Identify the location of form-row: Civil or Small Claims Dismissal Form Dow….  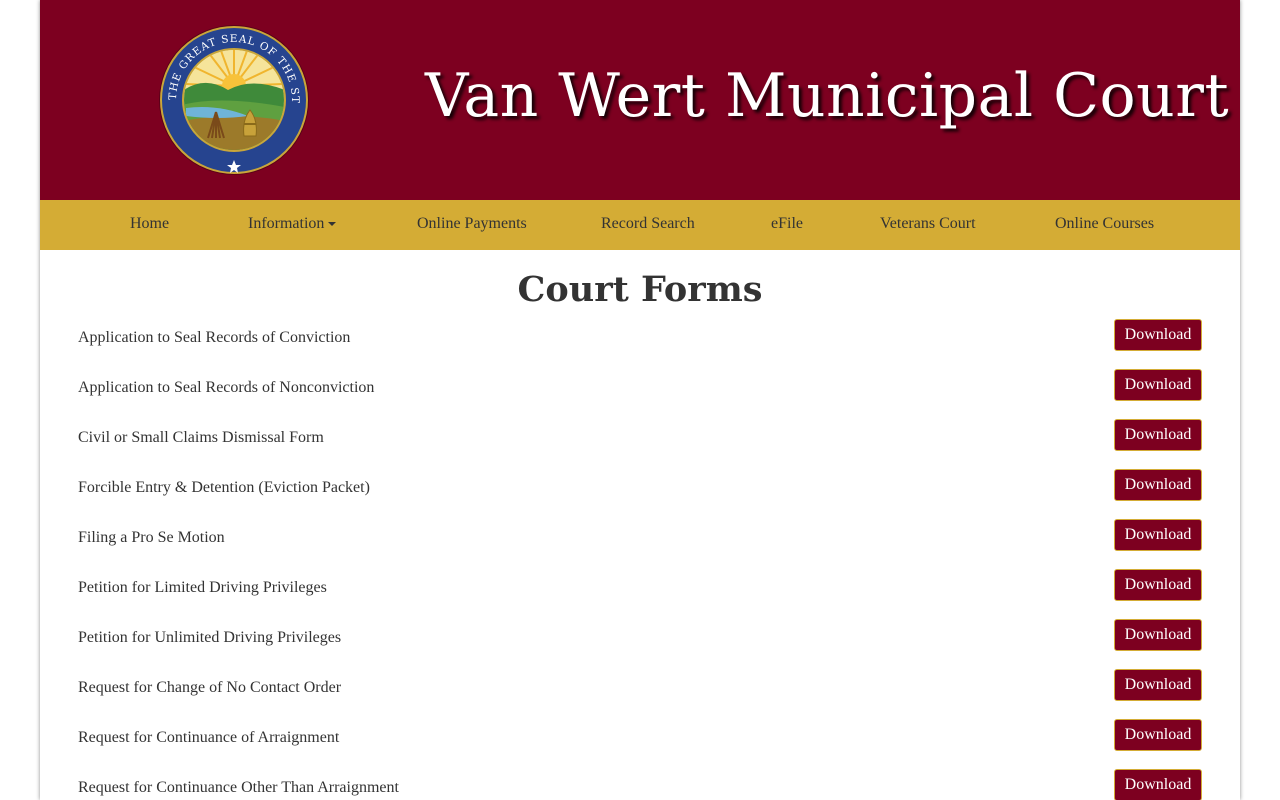
(640, 441).